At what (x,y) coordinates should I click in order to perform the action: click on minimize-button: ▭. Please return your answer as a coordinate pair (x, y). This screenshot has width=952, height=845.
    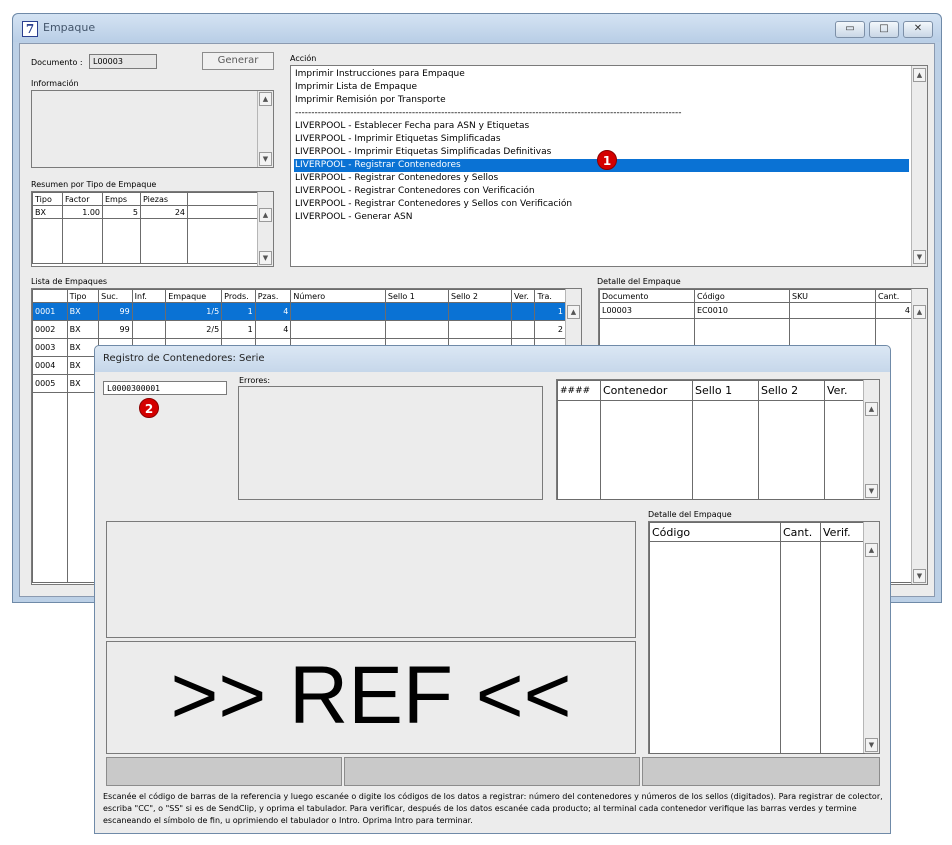
    Looking at the image, I should click on (850, 29).